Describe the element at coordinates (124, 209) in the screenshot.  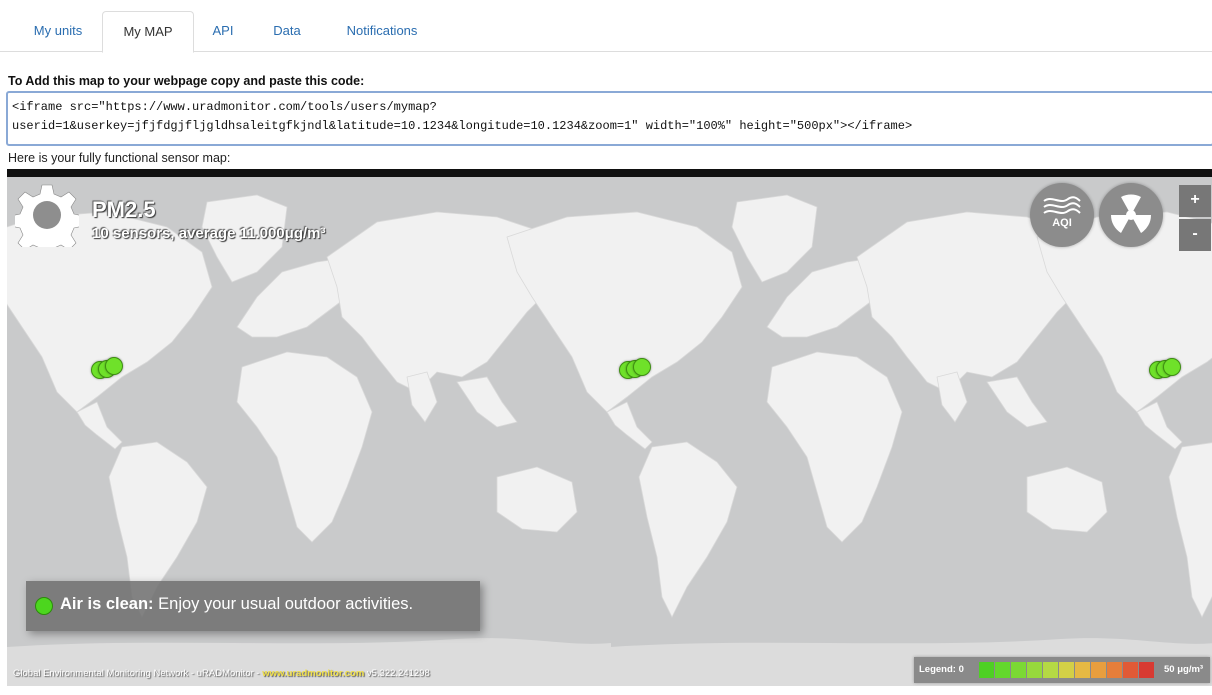
I see `pollutant-title: PM2.5` at that location.